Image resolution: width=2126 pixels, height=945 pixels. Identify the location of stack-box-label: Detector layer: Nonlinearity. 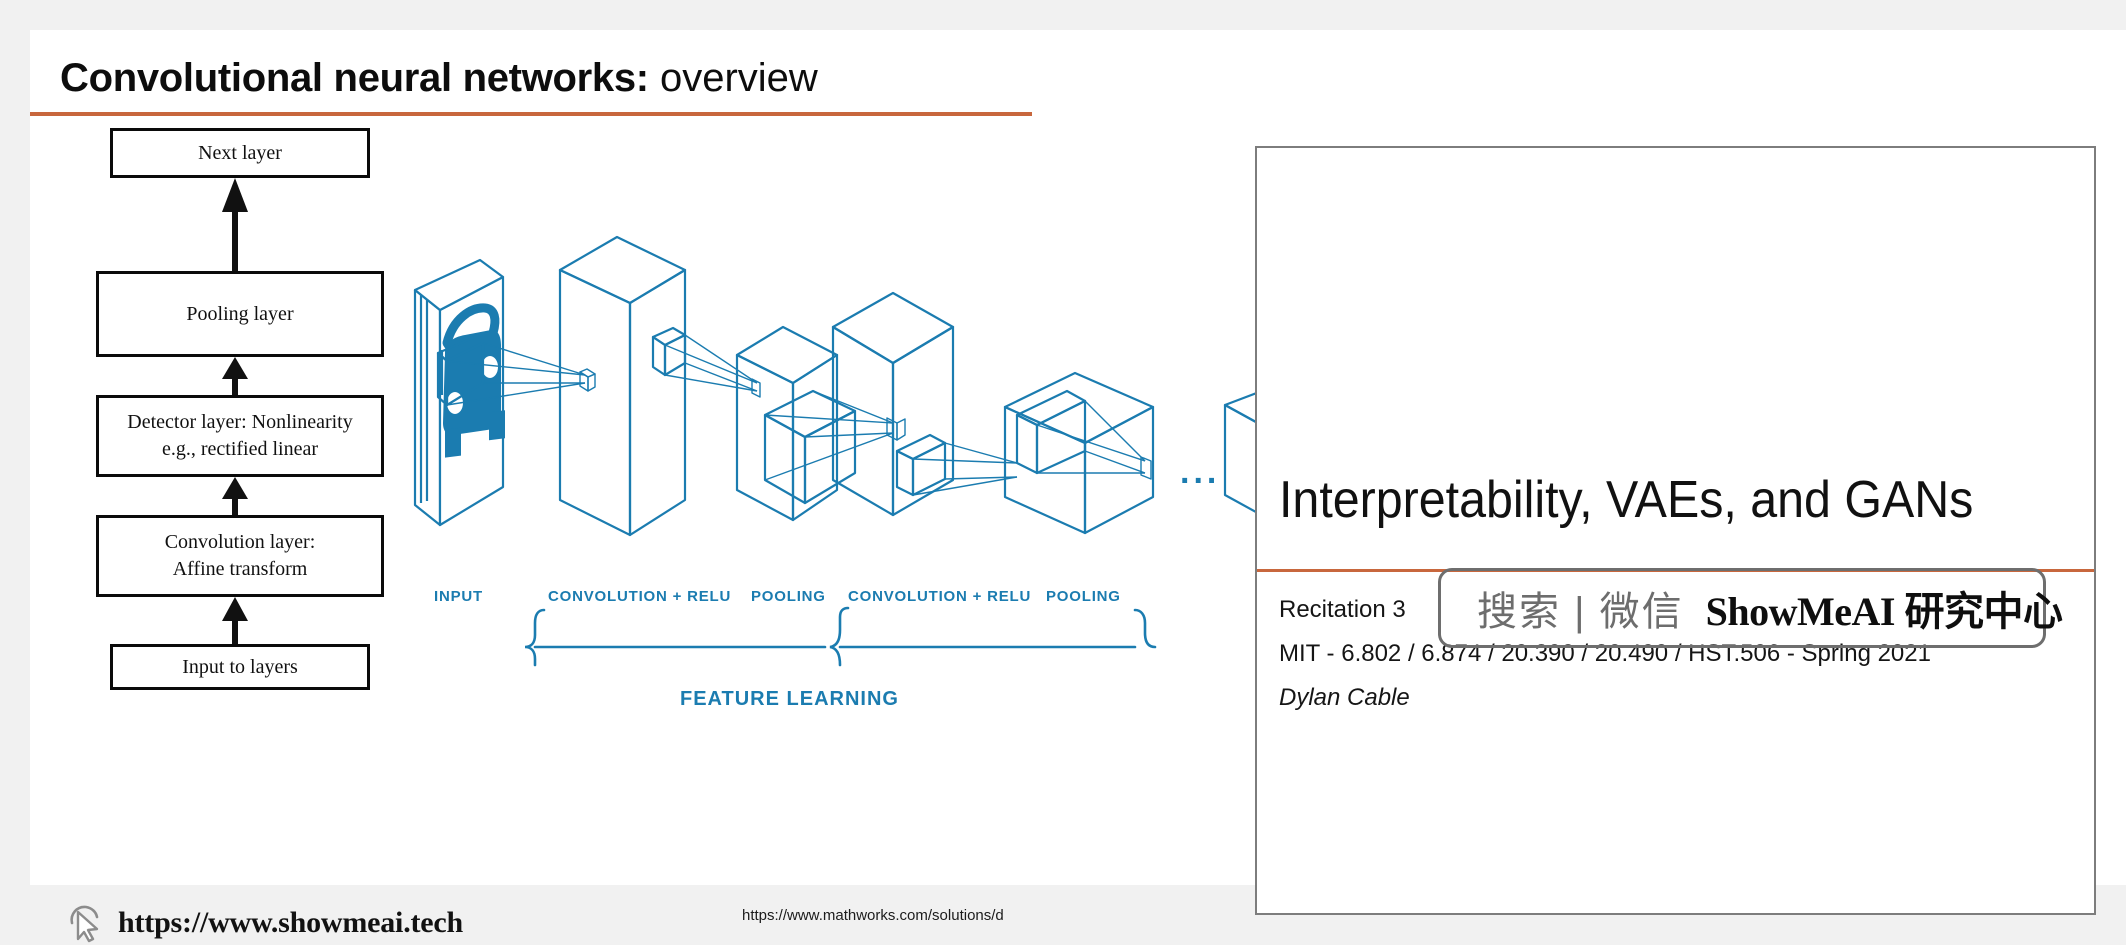
(240, 422).